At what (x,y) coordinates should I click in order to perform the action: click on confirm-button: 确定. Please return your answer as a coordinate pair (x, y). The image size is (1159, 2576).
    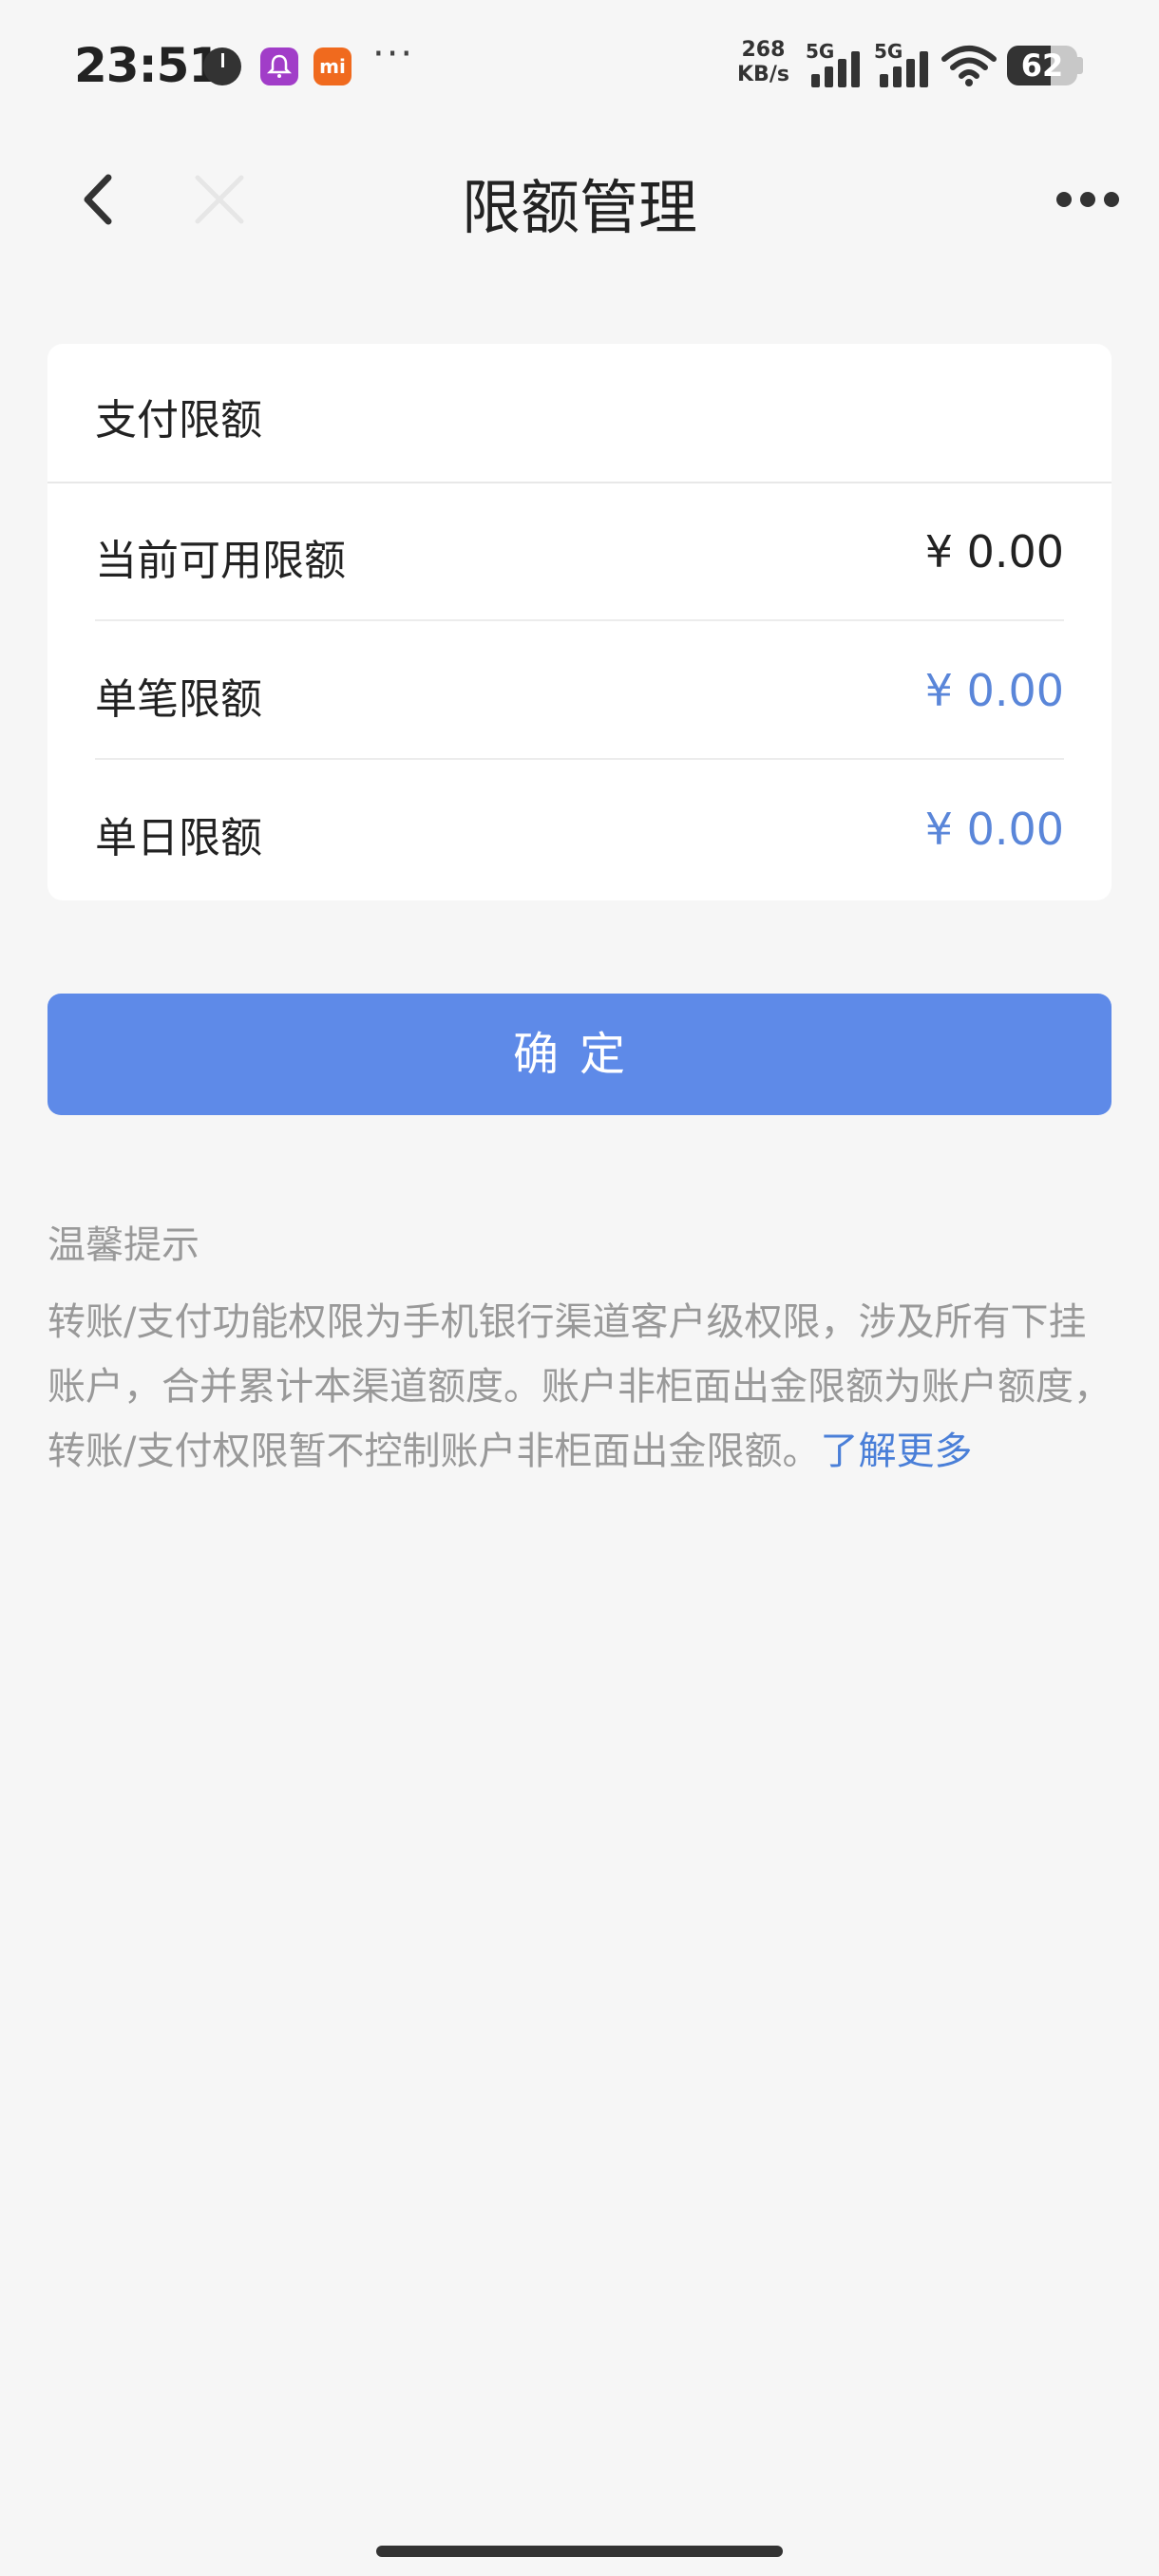
    Looking at the image, I should click on (580, 1054).